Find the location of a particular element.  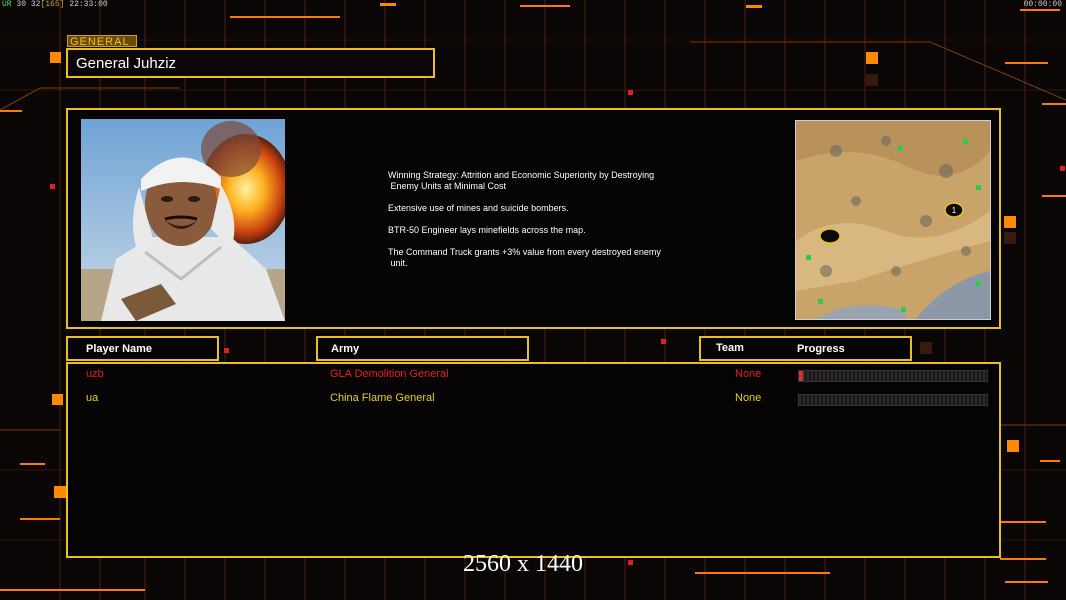

player-row: ua China Flame General None is located at coordinates (533, 400).